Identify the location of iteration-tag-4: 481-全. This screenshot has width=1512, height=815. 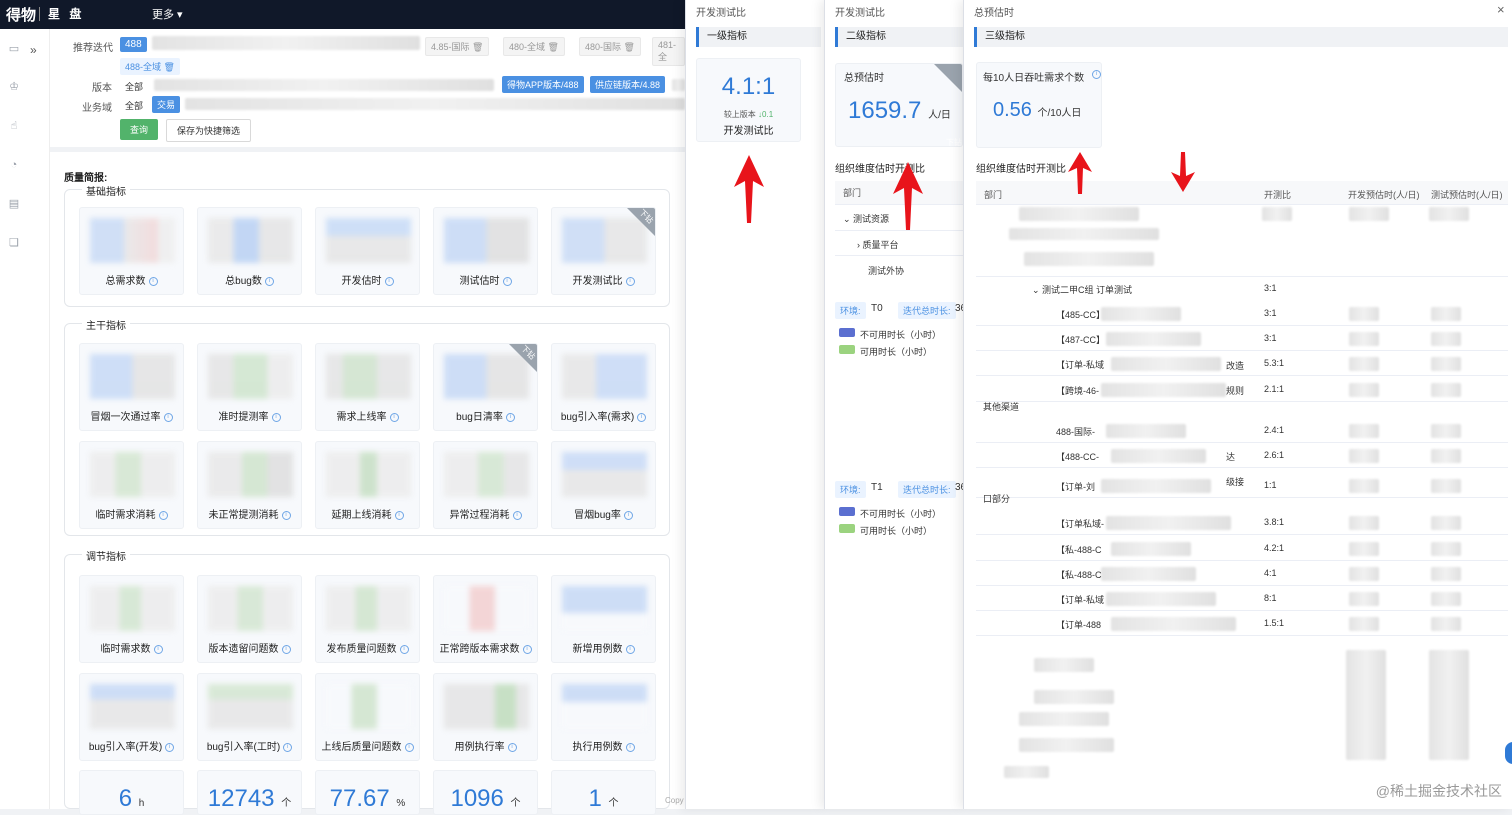
(668, 51).